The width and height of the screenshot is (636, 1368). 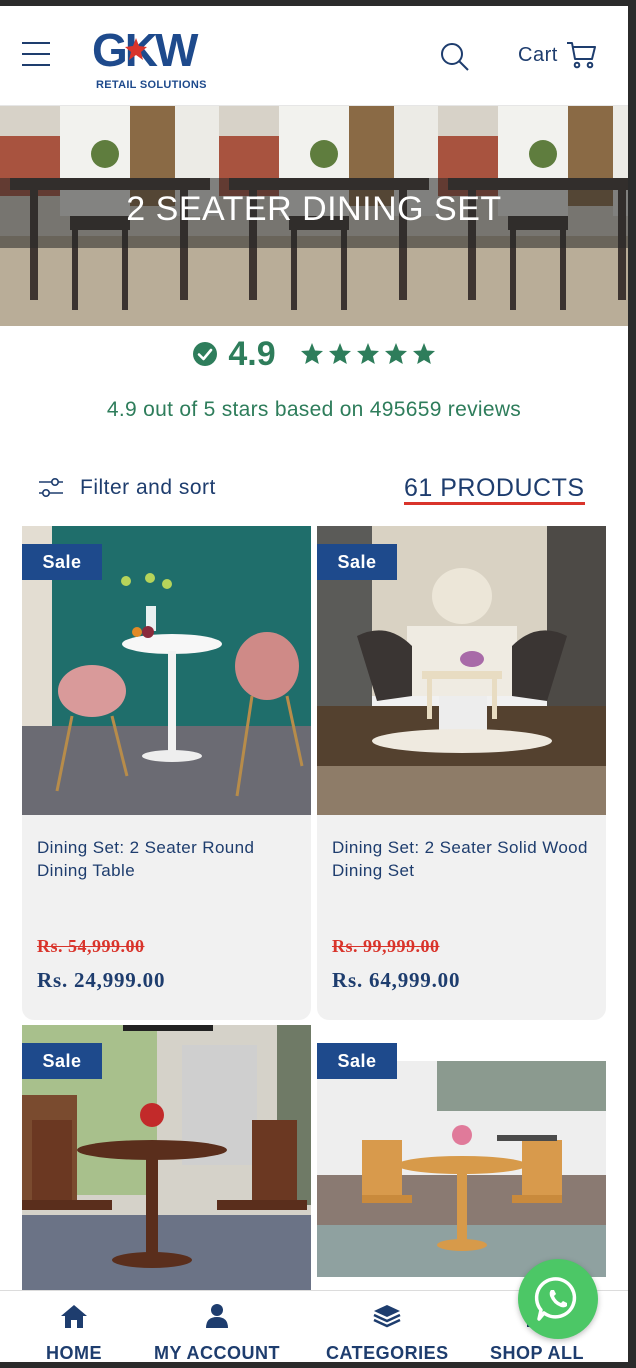 I want to click on site-header: GKW RETAIL SOLUTIONS Cart, so click(x=314, y=56).